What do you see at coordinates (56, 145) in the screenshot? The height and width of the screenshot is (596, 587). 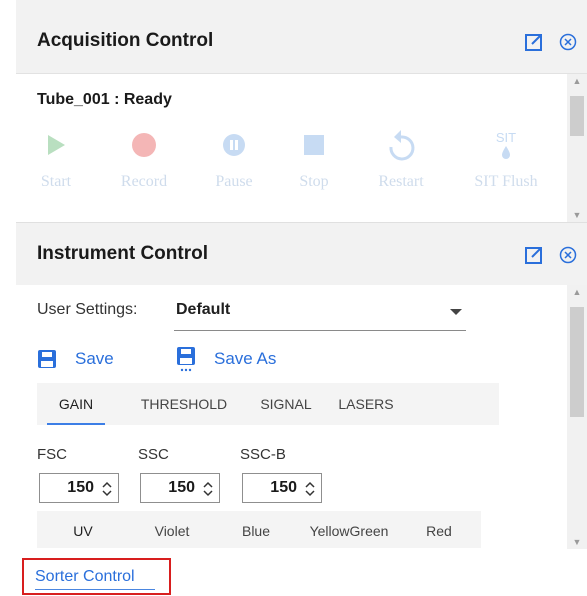 I see `play-icon` at bounding box center [56, 145].